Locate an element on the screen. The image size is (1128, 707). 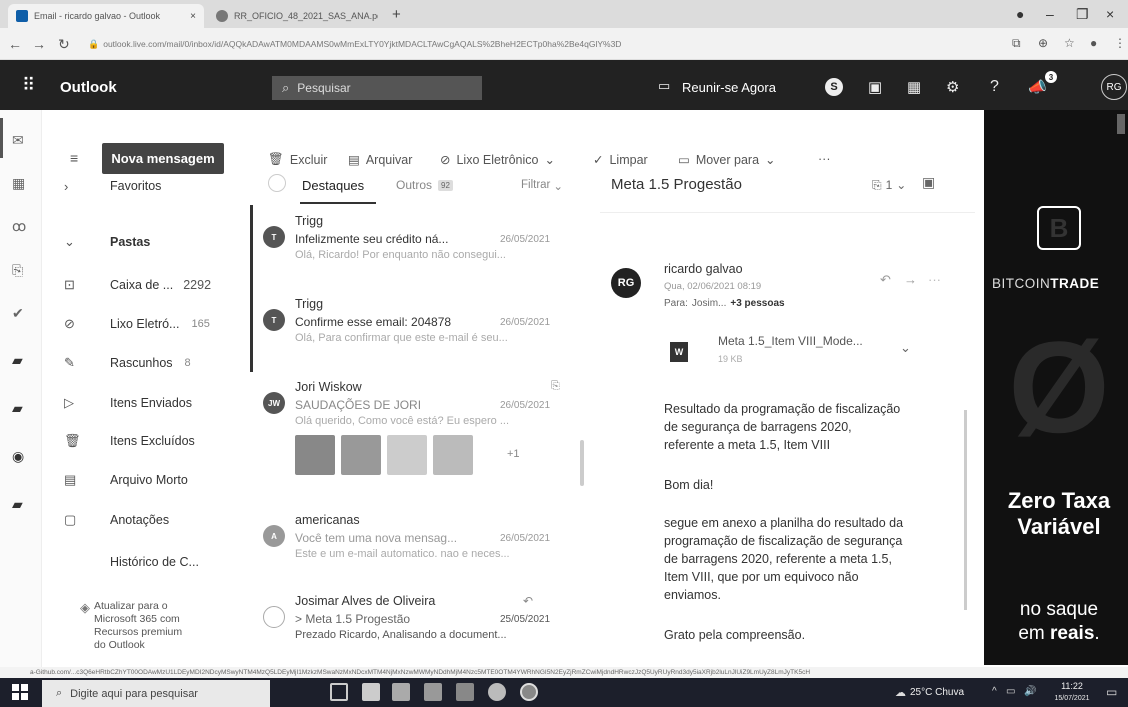
app-name: Outlook is located at coordinates (88, 87).